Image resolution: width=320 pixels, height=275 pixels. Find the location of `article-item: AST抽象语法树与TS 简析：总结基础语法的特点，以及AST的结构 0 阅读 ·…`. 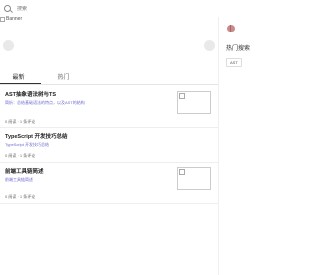

article-item: AST抽象语法树与TS 简析：总结基础语法的特点，以及AST的结构 0 阅读 ·… is located at coordinates (109, 109).